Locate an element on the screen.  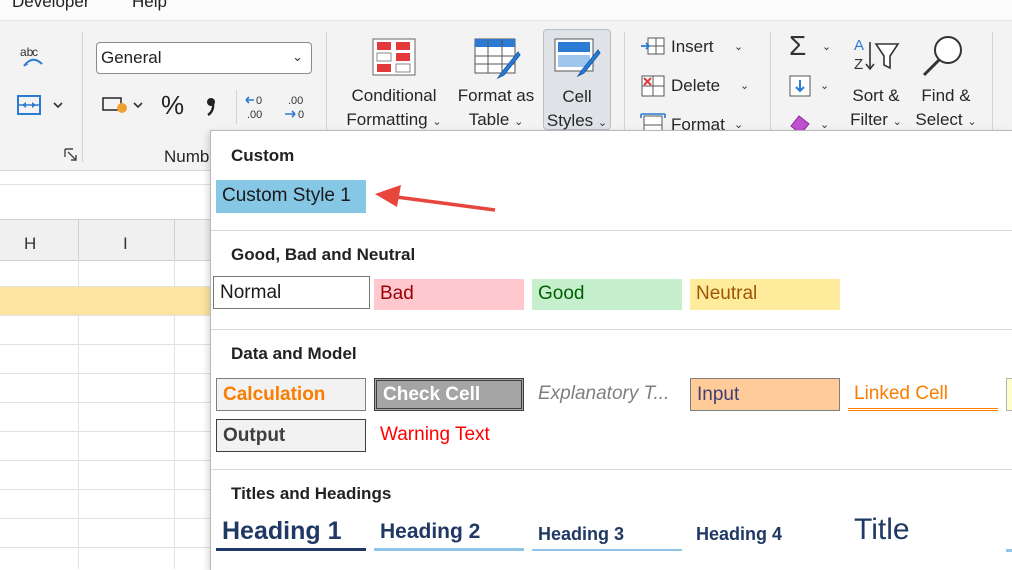
decrease-decimal-icon: .00 0 is located at coordinates (297, 109).